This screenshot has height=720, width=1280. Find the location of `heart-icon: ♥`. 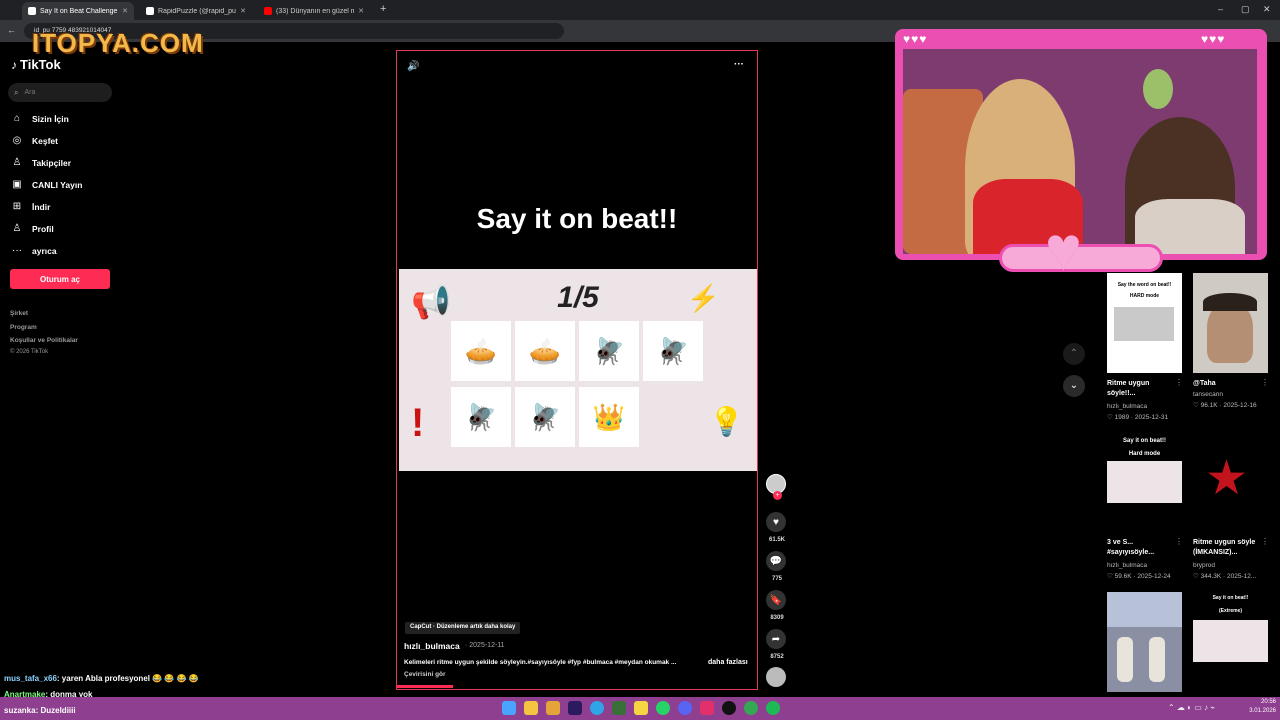

heart-icon: ♥ is located at coordinates (776, 522).